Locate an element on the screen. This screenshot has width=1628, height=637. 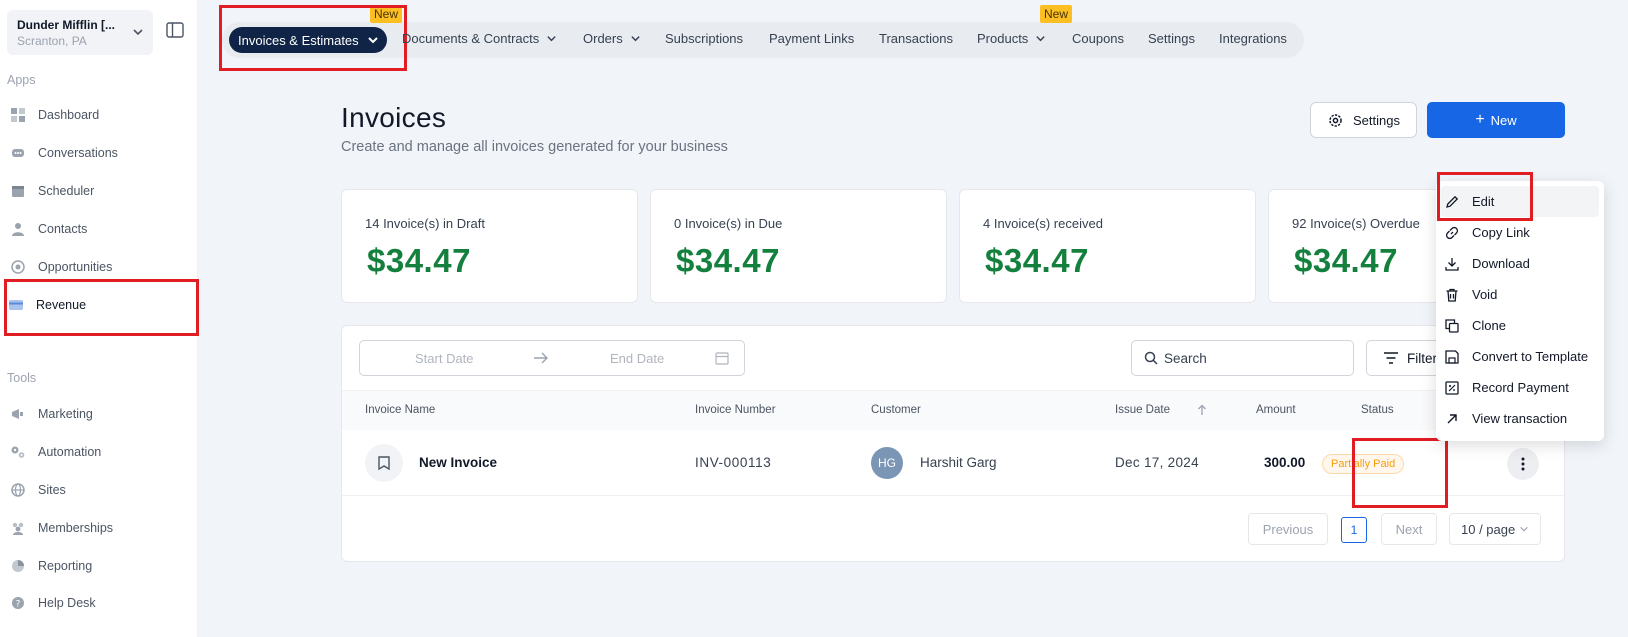
sidebar-item-contacts: Contacts is located at coordinates (48, 229).